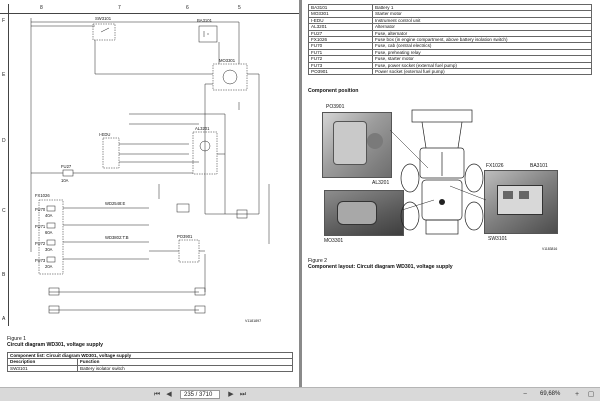  I want to click on row-label: C, so click(4, 211).